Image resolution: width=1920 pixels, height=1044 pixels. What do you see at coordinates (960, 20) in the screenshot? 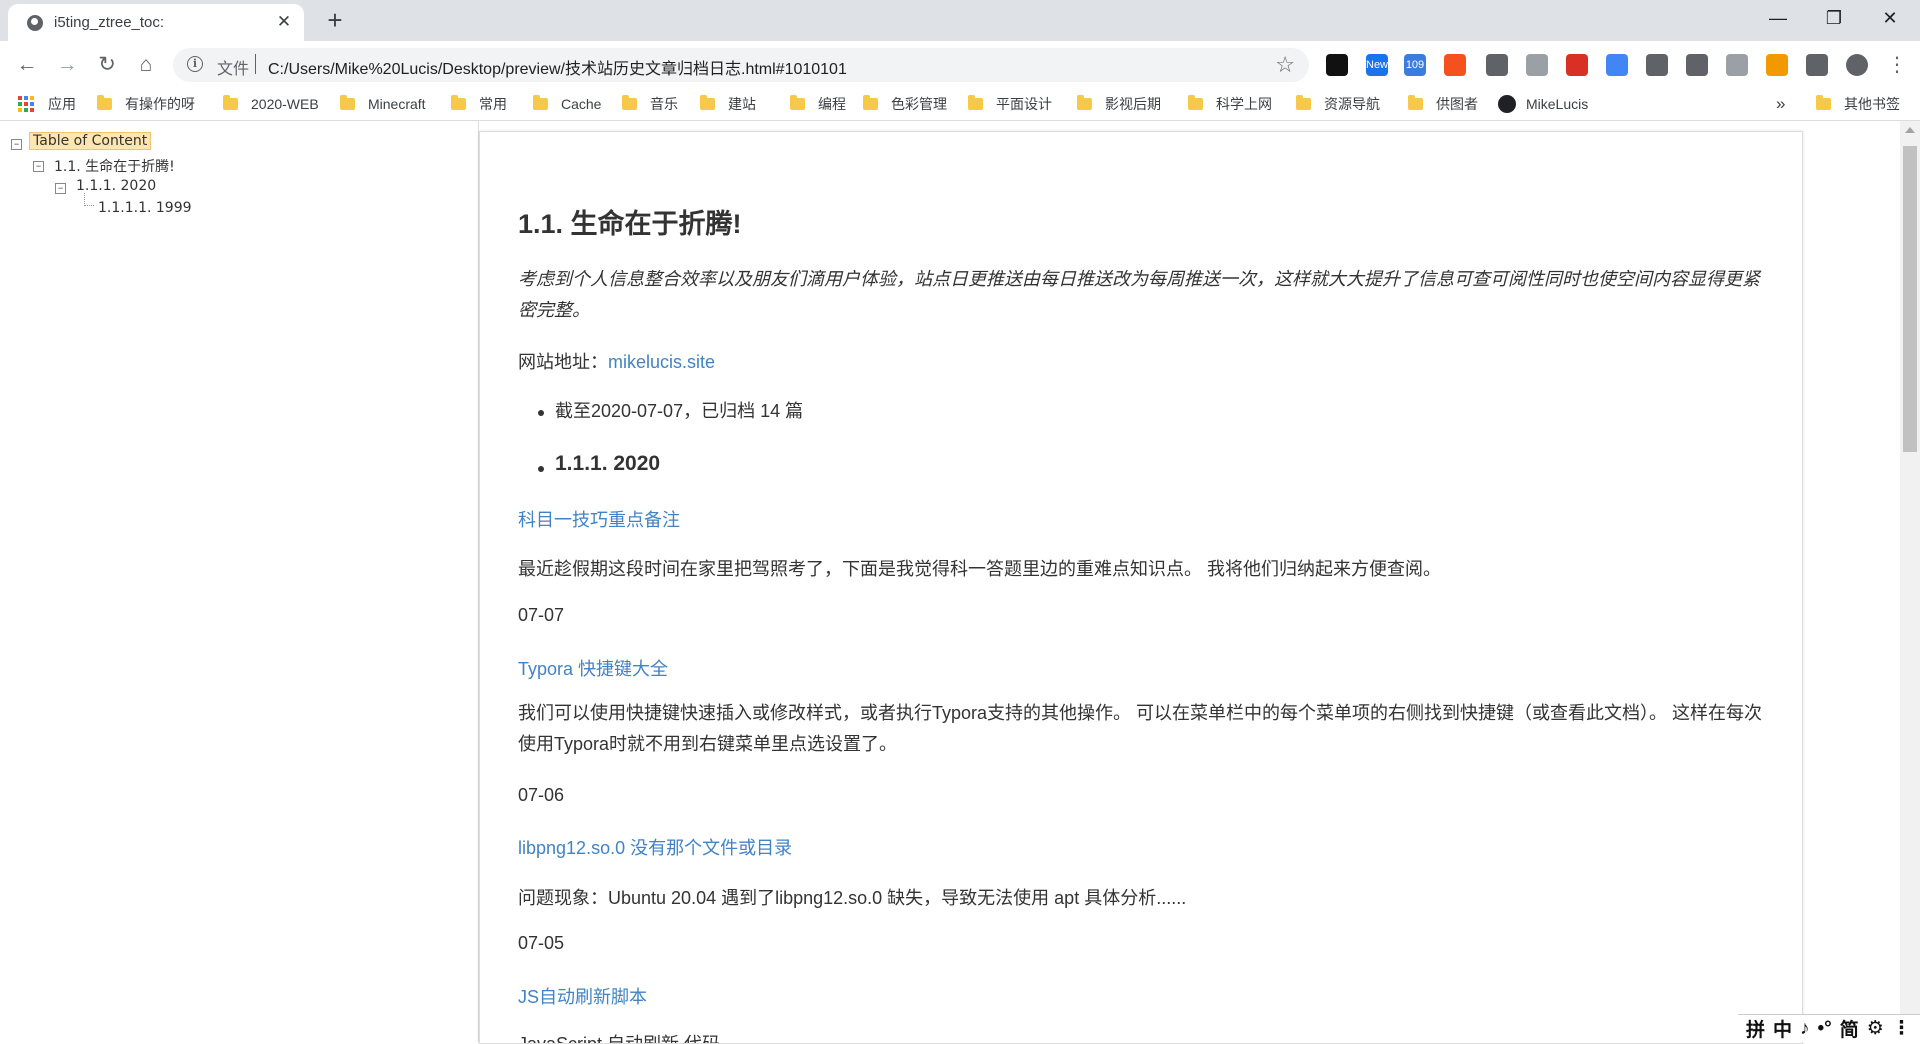
I see `tab-strip: i5ting_ztree_toc: ✕ + — ❐ ✕` at bounding box center [960, 20].